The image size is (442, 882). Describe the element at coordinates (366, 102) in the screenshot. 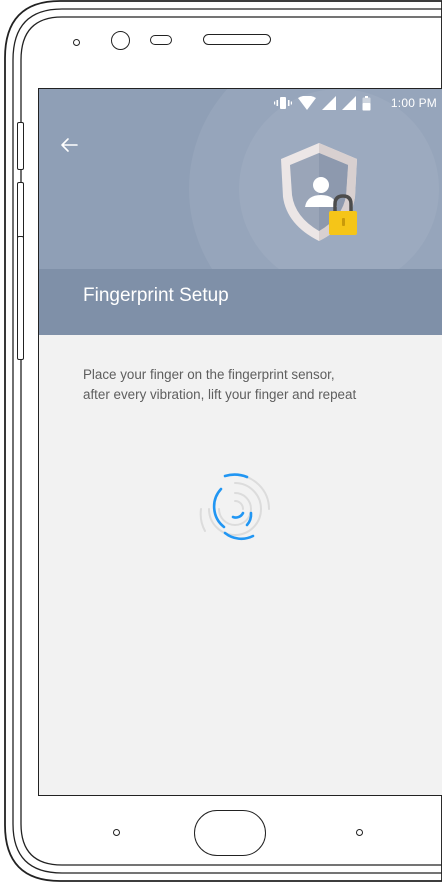

I see `battery-icon` at that location.